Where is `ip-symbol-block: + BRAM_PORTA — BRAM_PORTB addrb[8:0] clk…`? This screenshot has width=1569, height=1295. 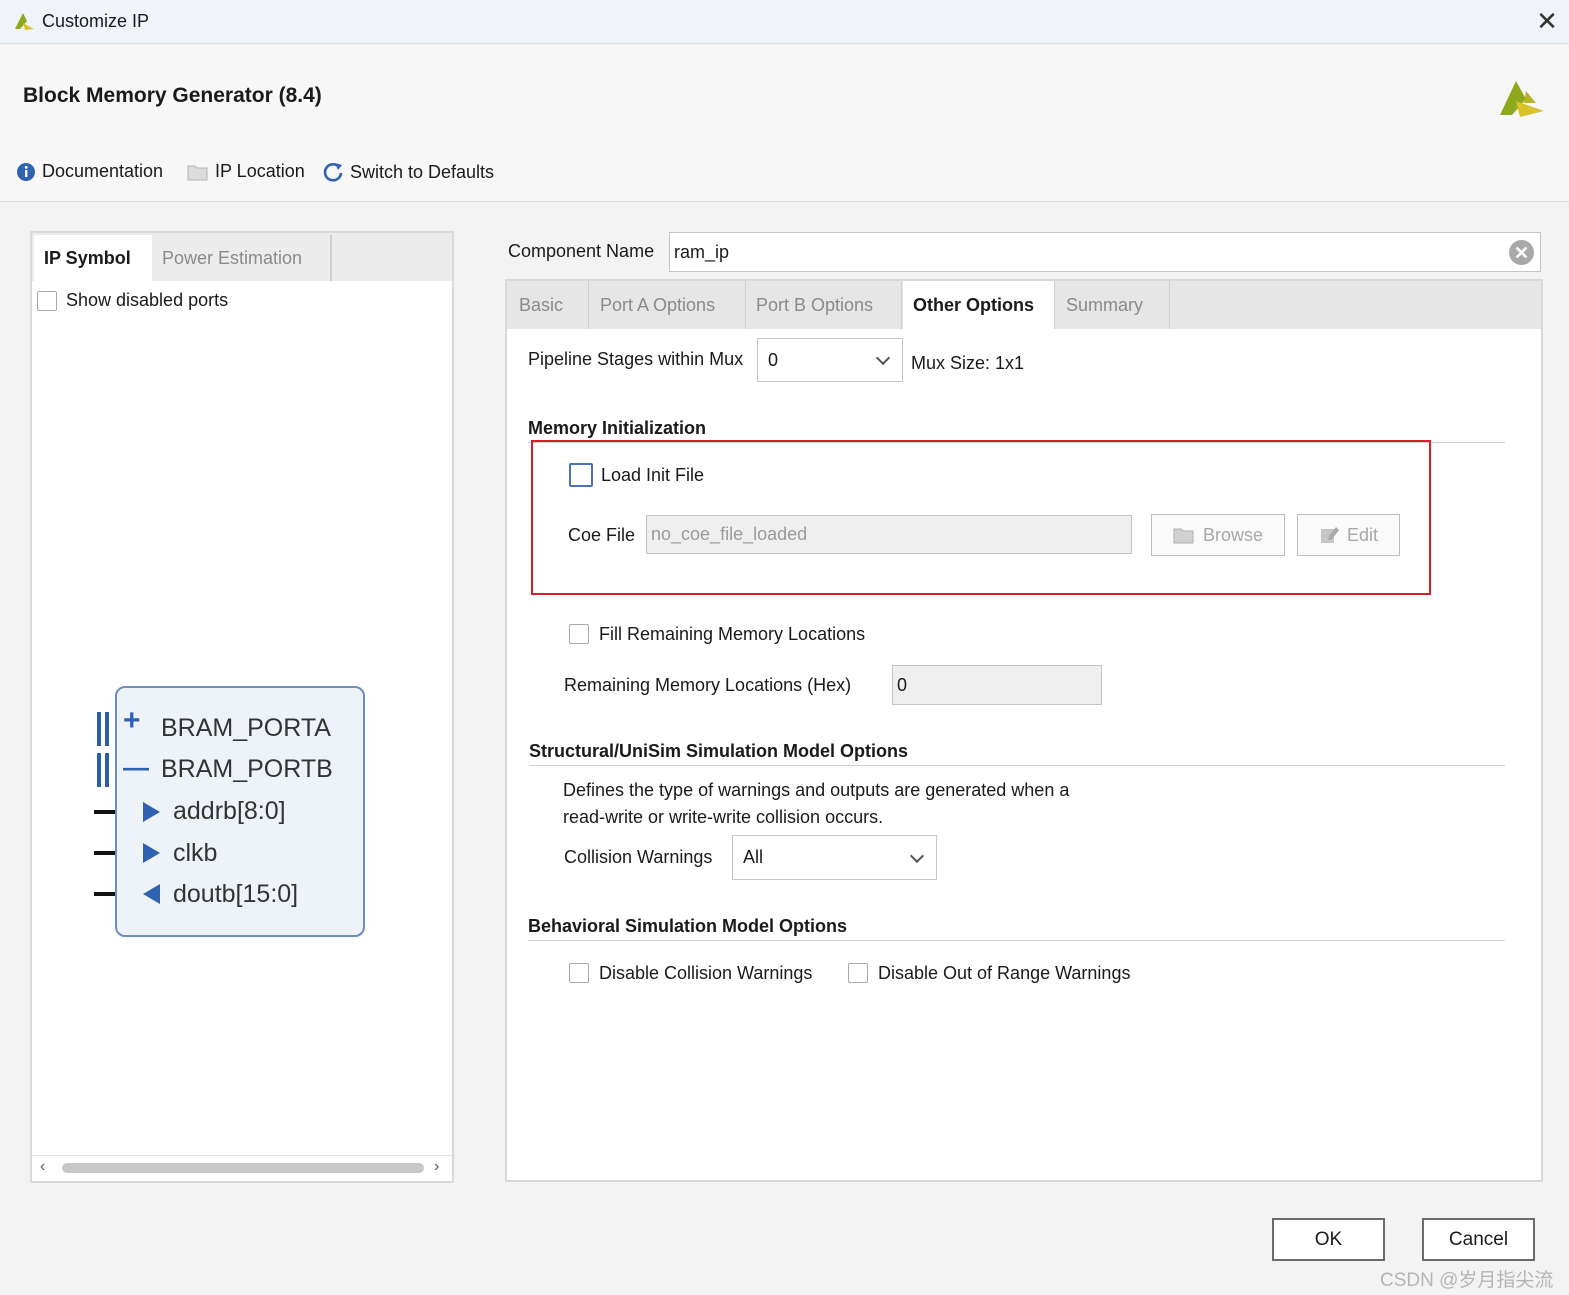 ip-symbol-block: + BRAM_PORTA — BRAM_PORTB addrb[8:0] clk… is located at coordinates (240, 811).